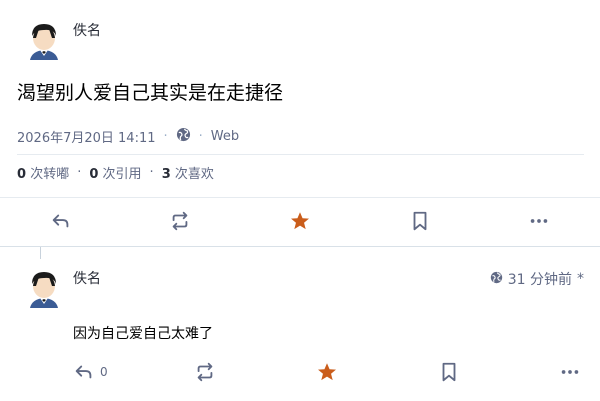 The image size is (600, 401). Describe the element at coordinates (225, 136) in the screenshot. I see `application-name: Web` at that location.